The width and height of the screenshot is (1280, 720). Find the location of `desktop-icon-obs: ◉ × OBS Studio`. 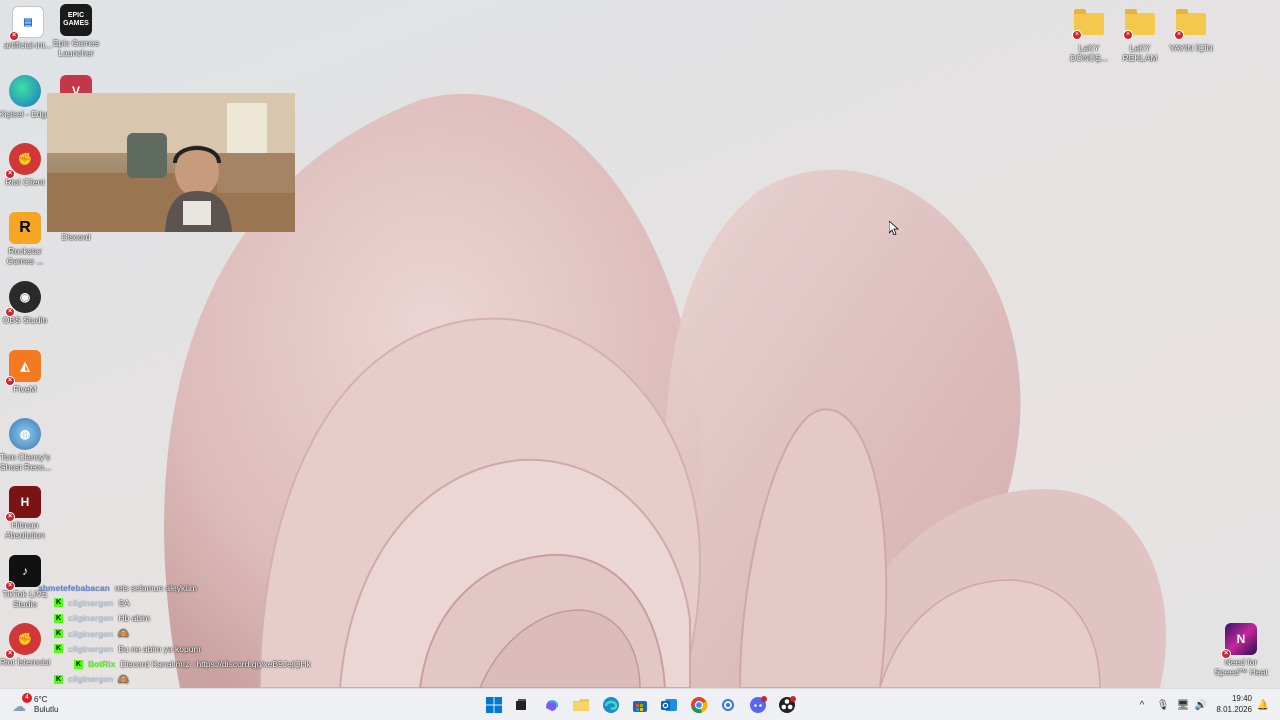

desktop-icon-obs: ◉ × OBS Studio is located at coordinates (26, 303).